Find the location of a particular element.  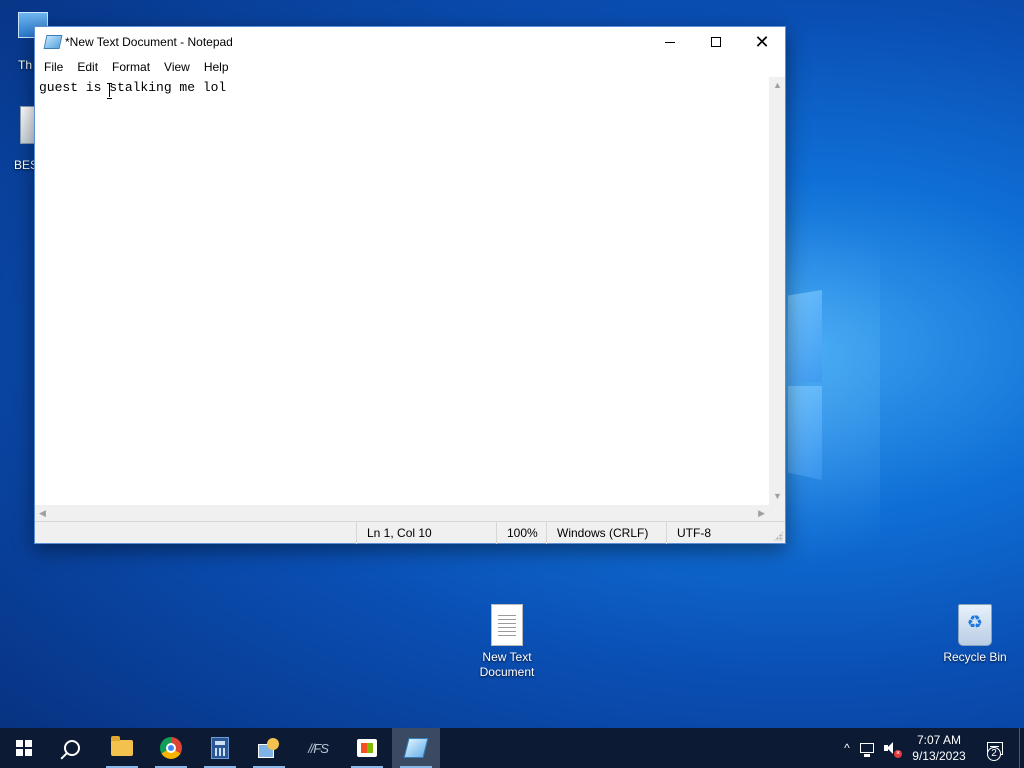

new-text-document: New Text Document is located at coordinates (507, 642).